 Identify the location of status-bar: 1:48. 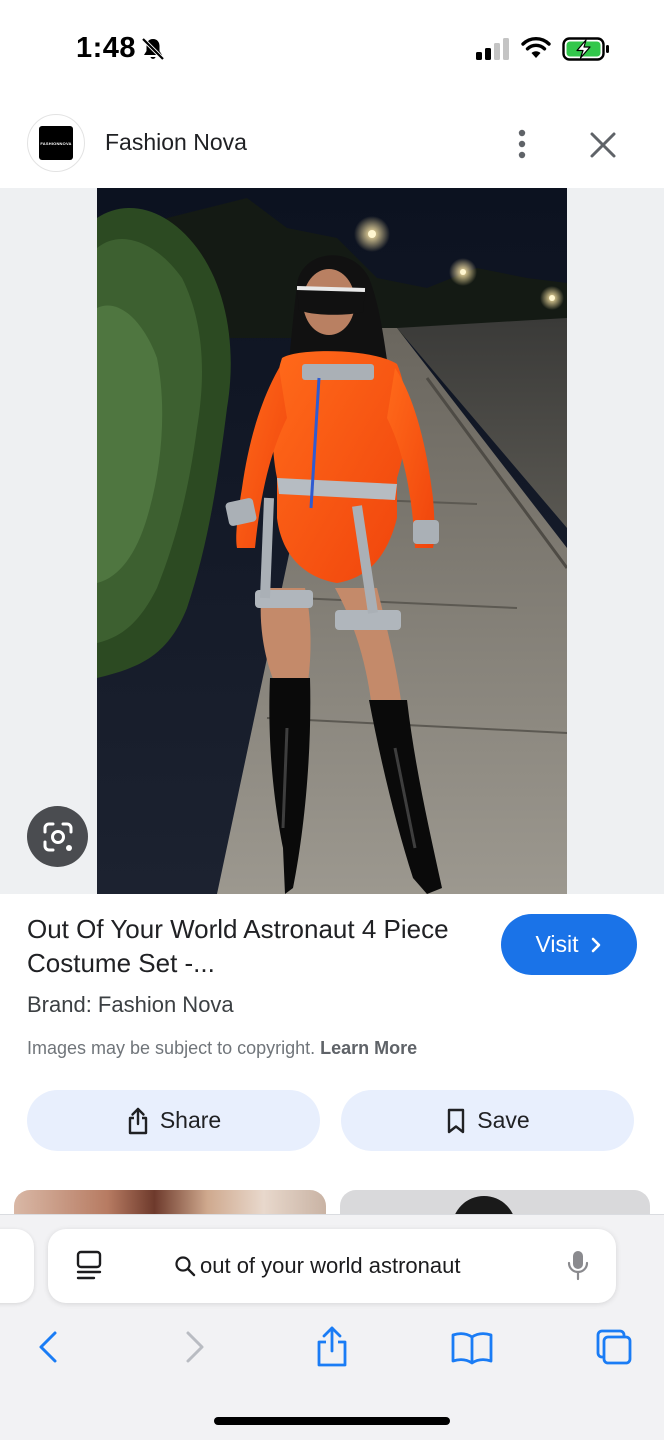
(332, 50).